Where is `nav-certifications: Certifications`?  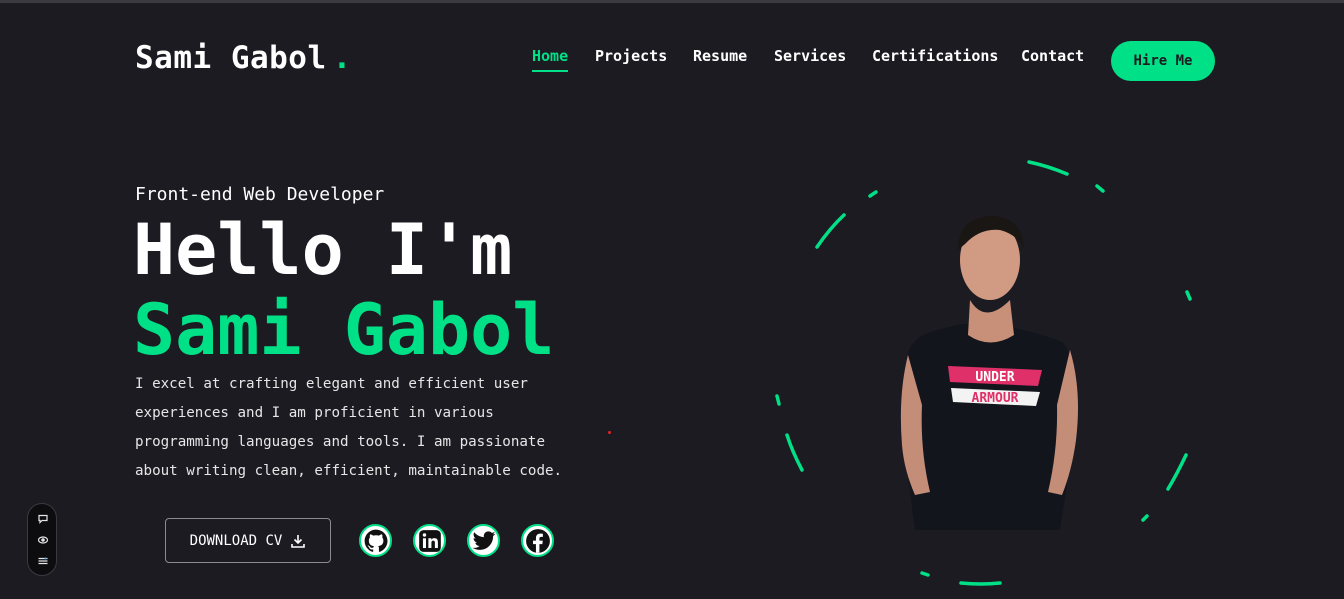
nav-certifications: Certifications is located at coordinates (935, 56).